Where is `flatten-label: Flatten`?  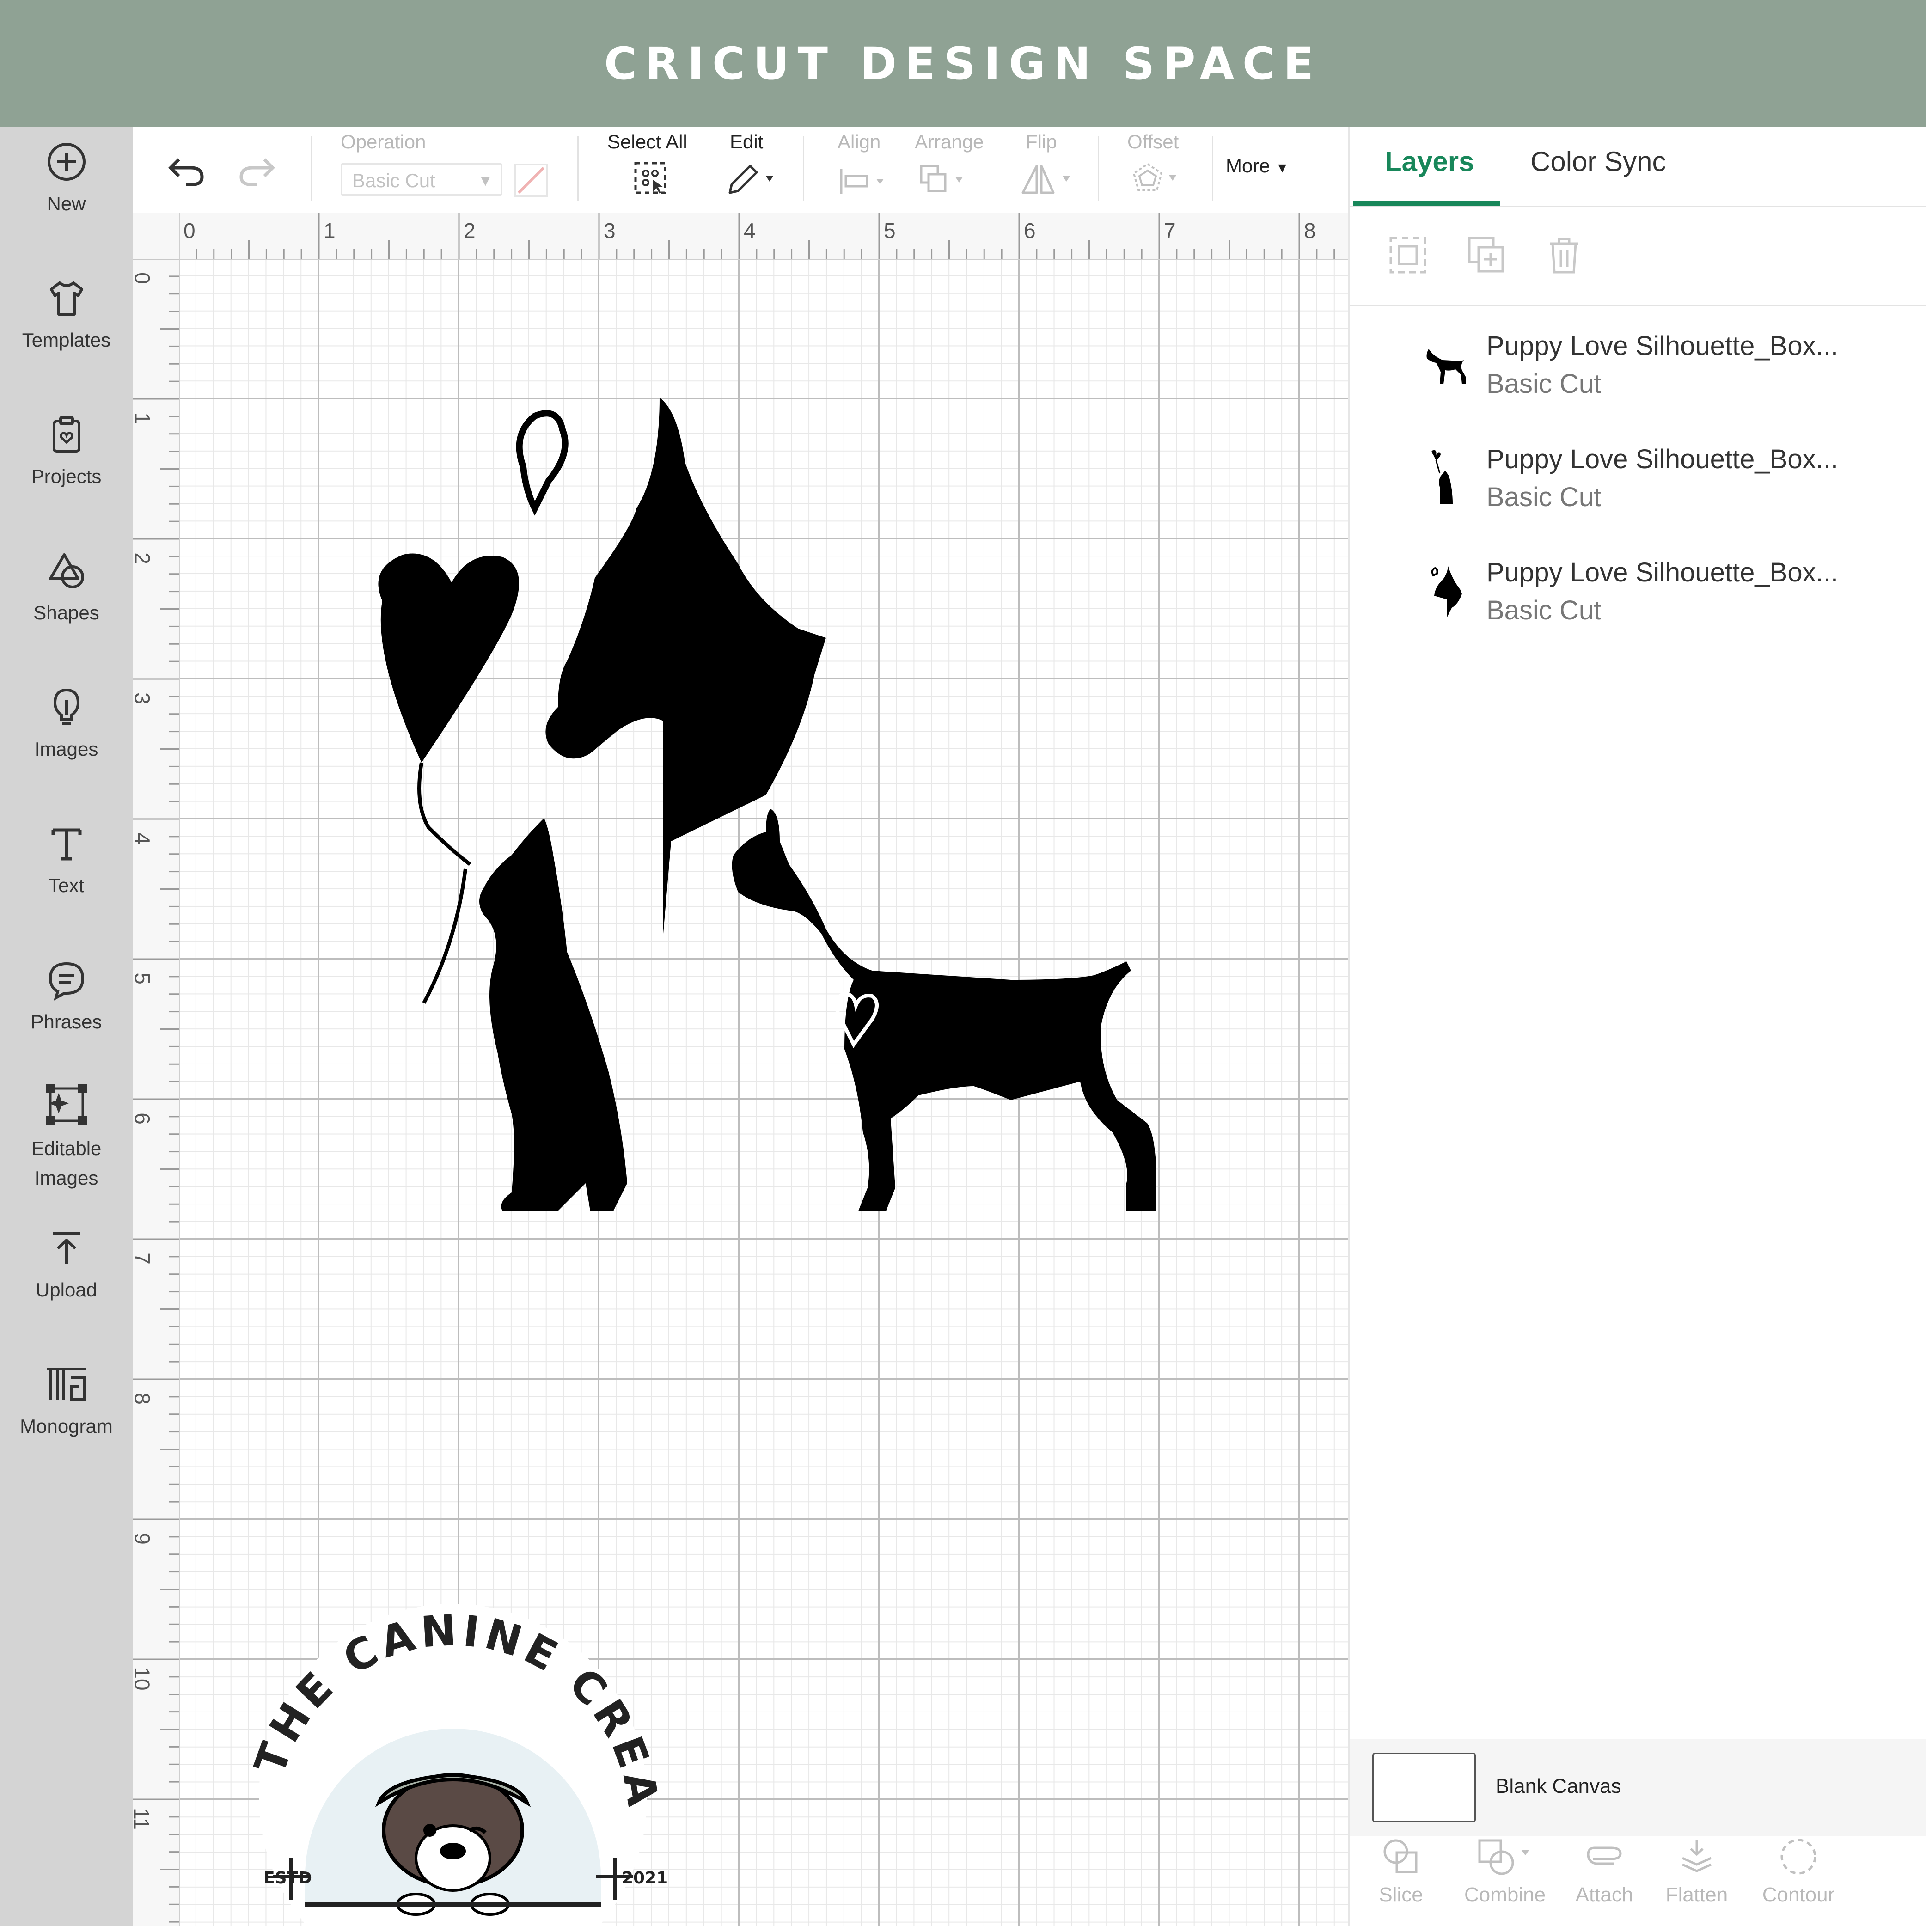
flatten-label: Flatten is located at coordinates (1696, 1894).